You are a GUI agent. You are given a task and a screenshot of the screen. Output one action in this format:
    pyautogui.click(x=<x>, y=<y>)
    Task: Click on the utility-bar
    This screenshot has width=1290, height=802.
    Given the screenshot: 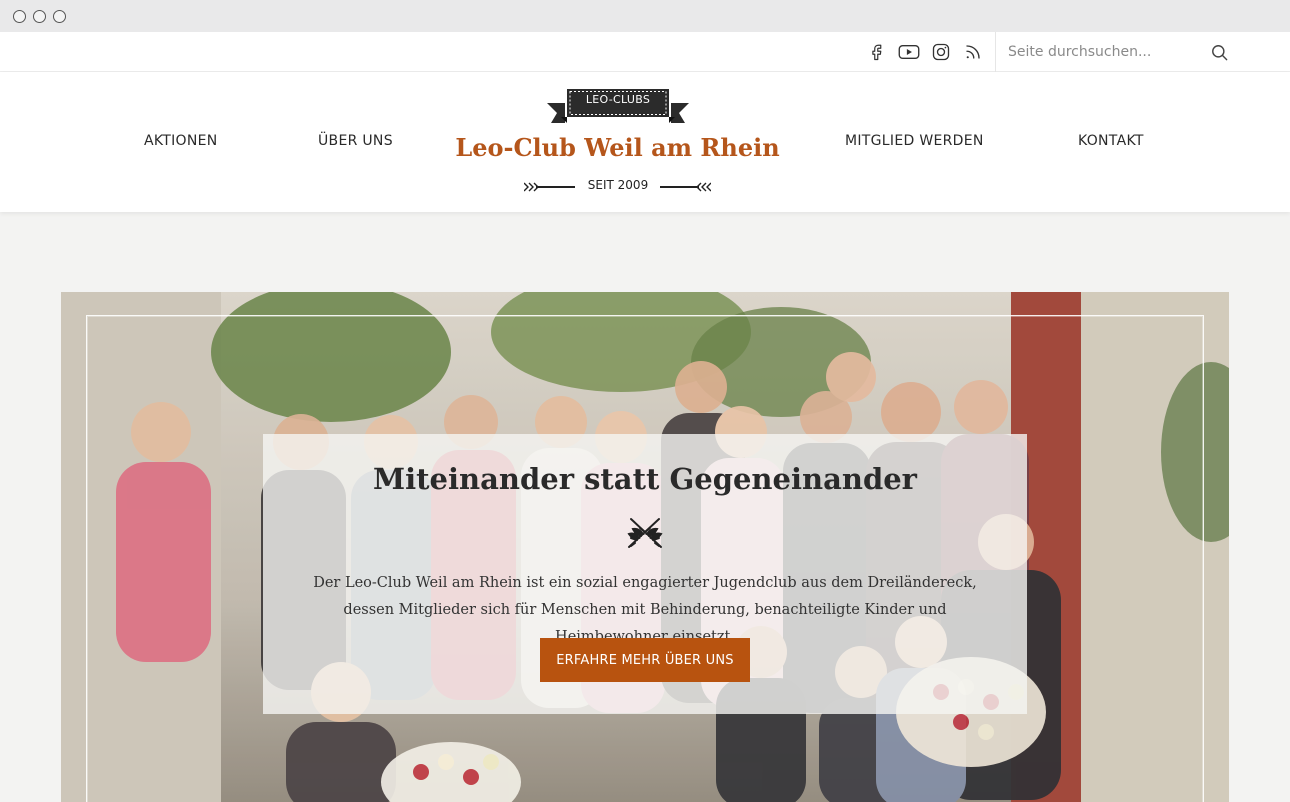 What is the action you would take?
    pyautogui.click(x=645, y=52)
    